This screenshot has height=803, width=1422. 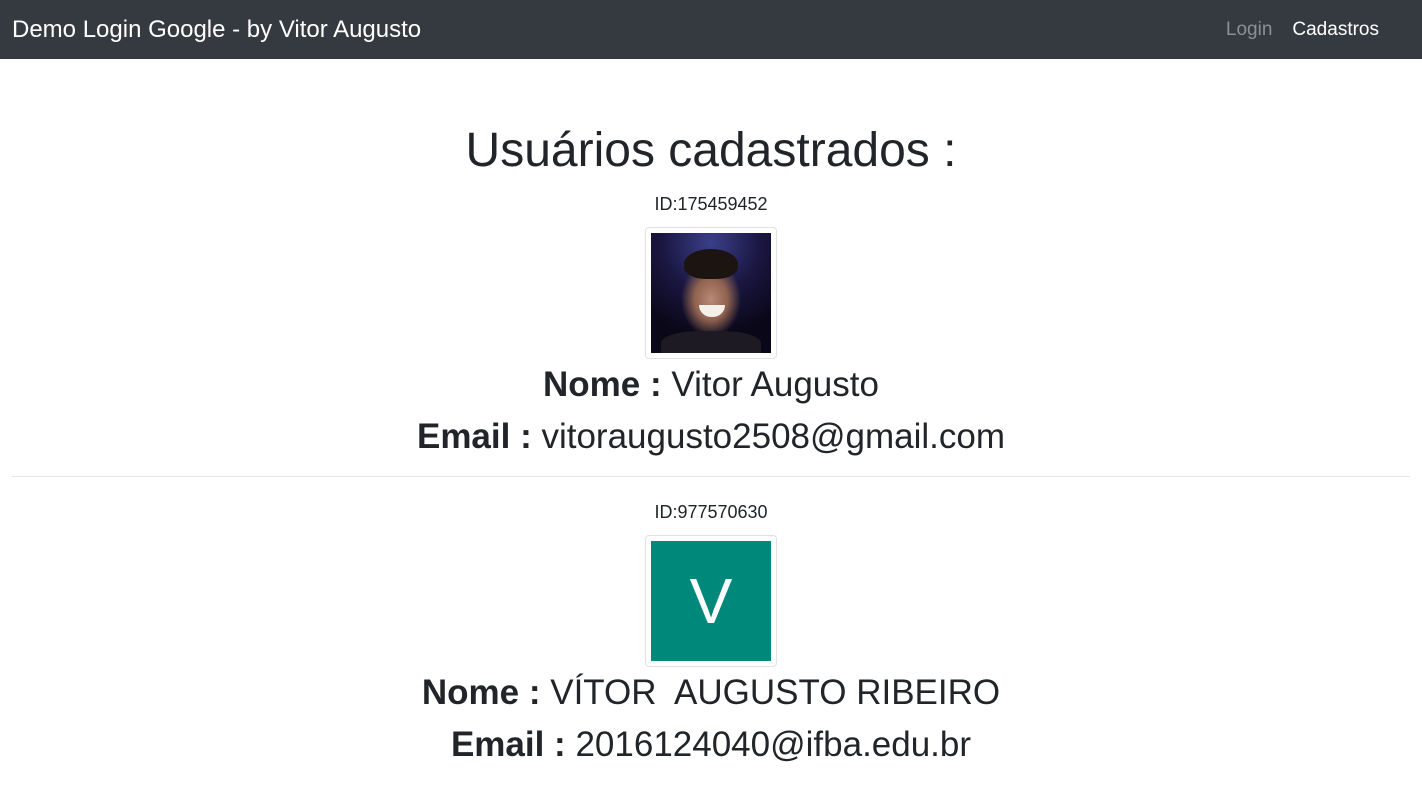 What do you see at coordinates (711, 476) in the screenshot?
I see `divider` at bounding box center [711, 476].